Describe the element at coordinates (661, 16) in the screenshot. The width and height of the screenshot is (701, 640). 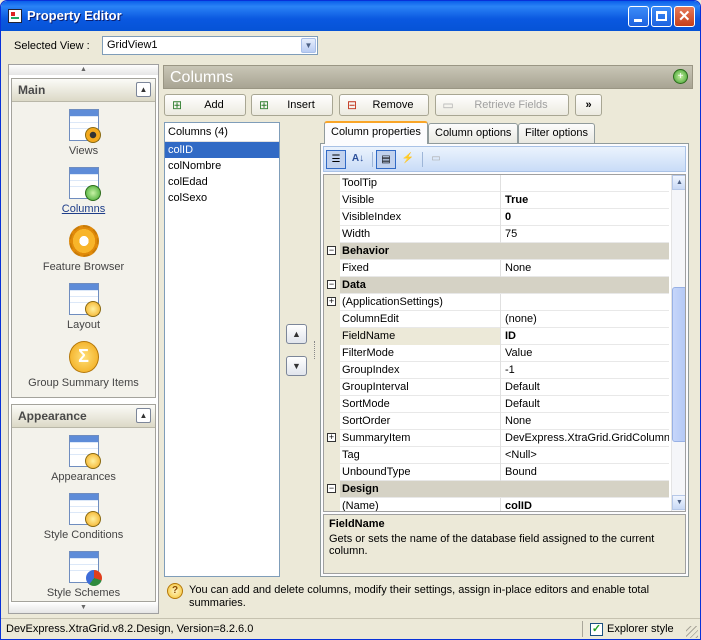
I see `maximize-button` at that location.